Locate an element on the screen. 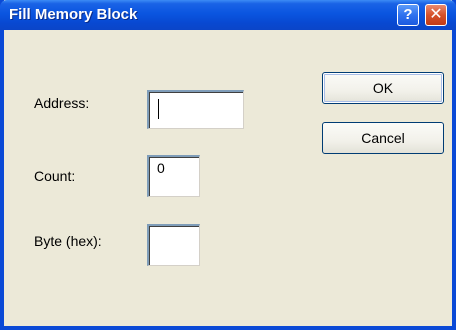 Image resolution: width=456 pixels, height=330 pixels. cancel-button: Cancel is located at coordinates (383, 138).